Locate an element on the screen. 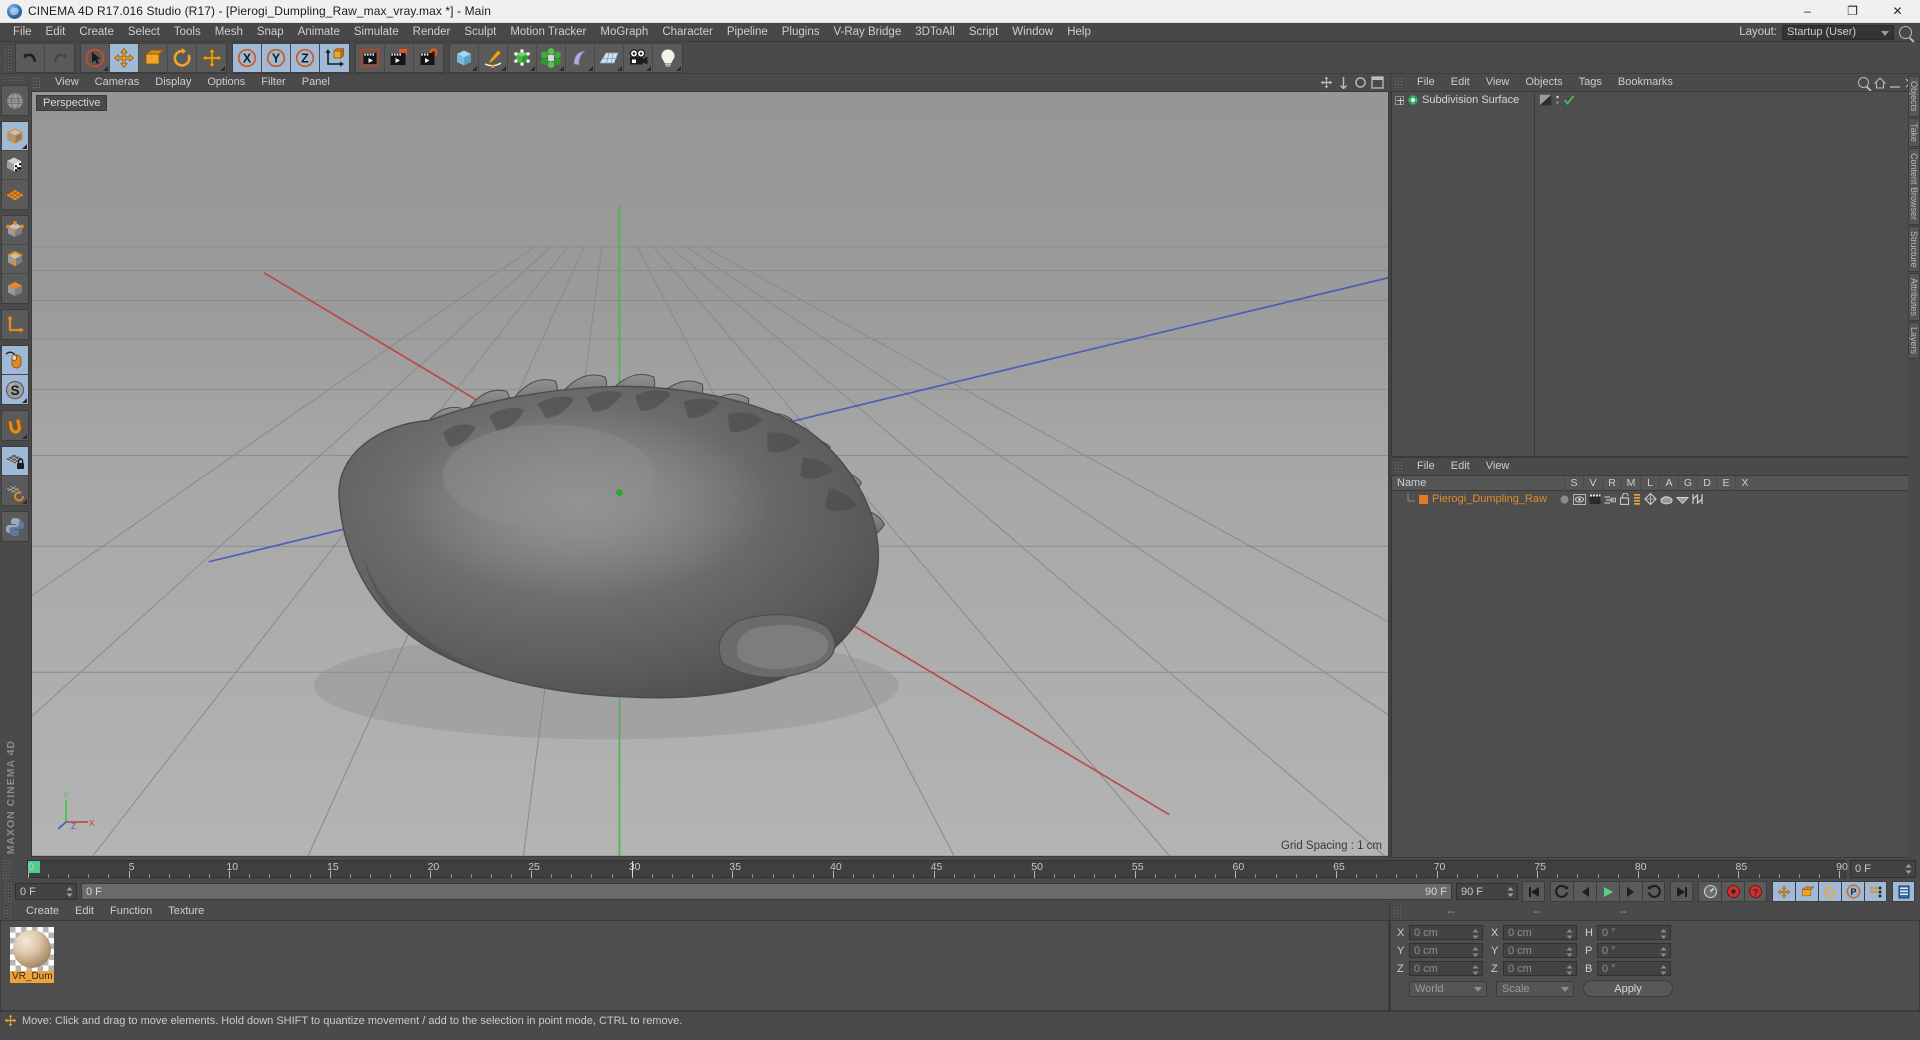  deform-icon is located at coordinates (1666, 499).